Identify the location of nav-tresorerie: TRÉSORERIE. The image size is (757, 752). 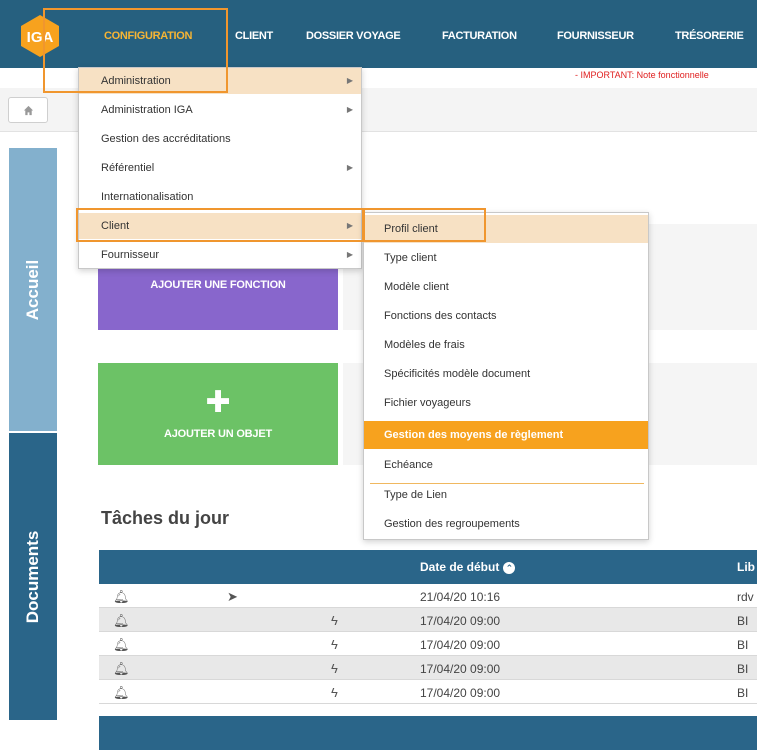
(709, 36).